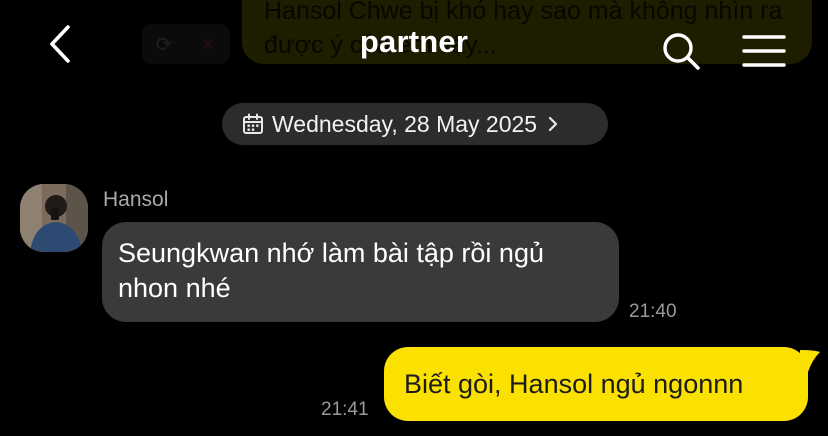  What do you see at coordinates (653, 311) in the screenshot?
I see `message-timestamp: 21:40` at bounding box center [653, 311].